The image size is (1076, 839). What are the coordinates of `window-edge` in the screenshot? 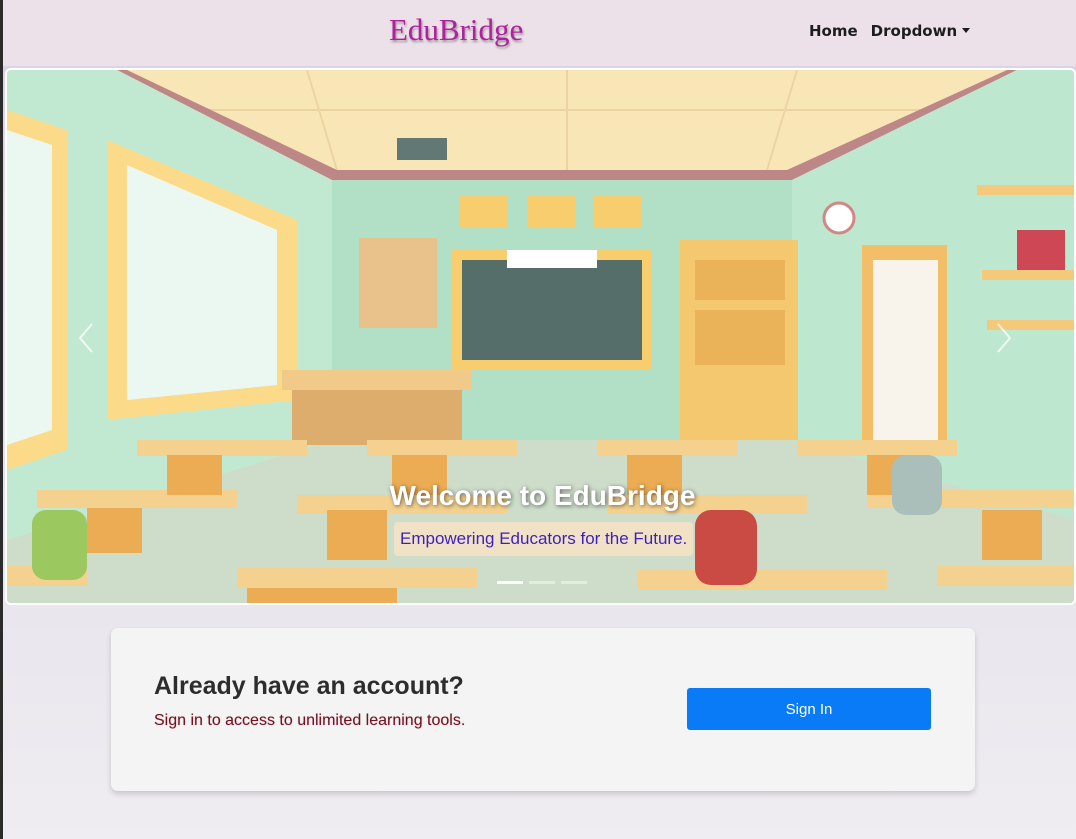 It's located at (1, 419).